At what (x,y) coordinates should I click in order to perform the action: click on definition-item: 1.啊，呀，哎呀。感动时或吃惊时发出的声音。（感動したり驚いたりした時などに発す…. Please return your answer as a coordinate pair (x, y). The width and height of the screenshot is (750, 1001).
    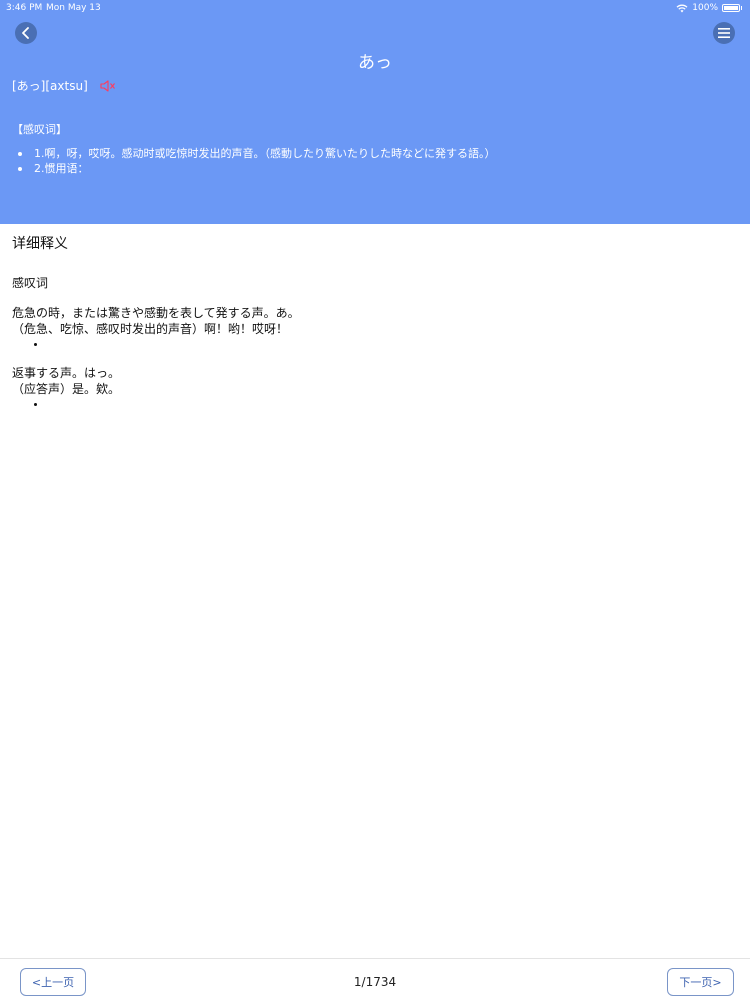
    Looking at the image, I should click on (257, 153).